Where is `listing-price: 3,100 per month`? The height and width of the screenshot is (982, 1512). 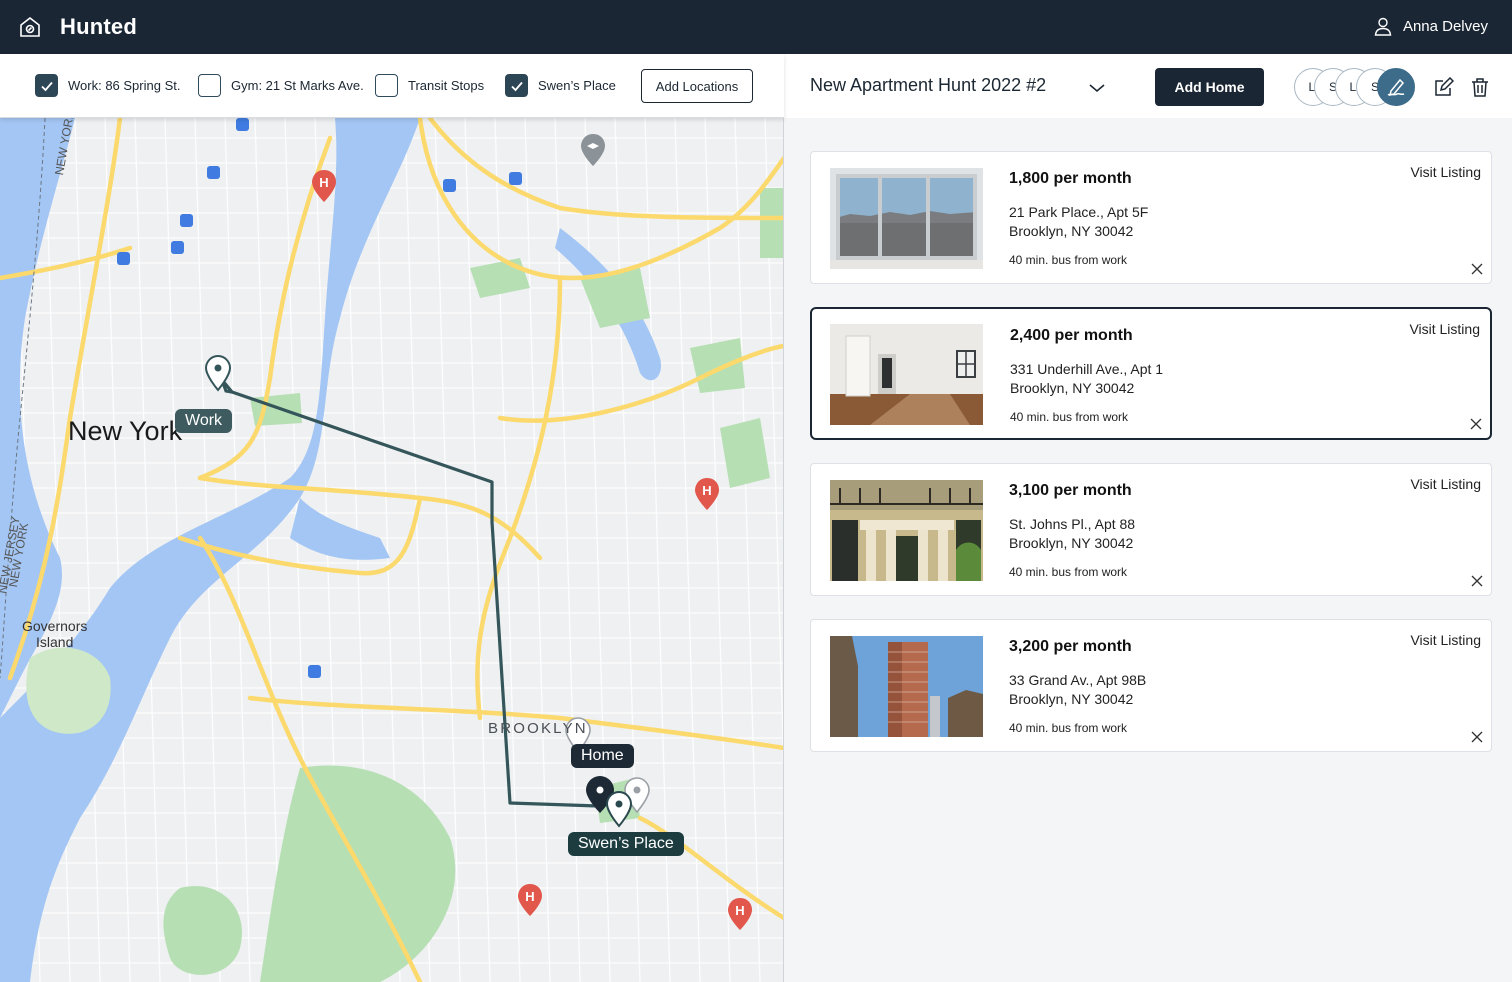
listing-price: 3,100 per month is located at coordinates (1070, 490).